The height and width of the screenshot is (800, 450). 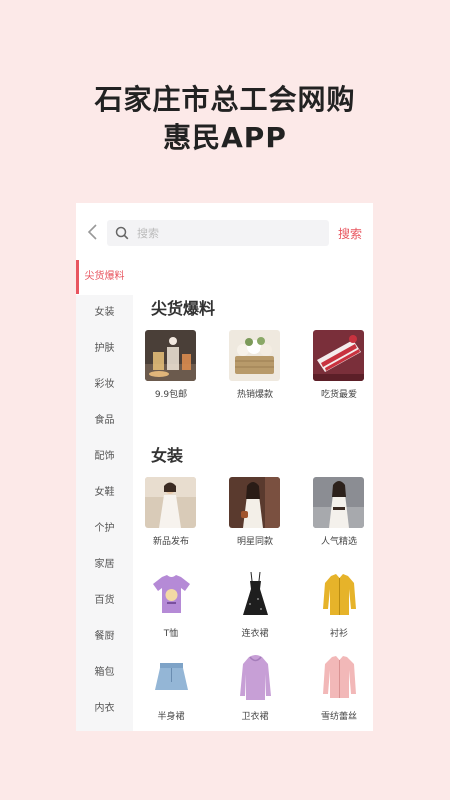 I want to click on category-cell: 连衣裙, so click(x=255, y=604).